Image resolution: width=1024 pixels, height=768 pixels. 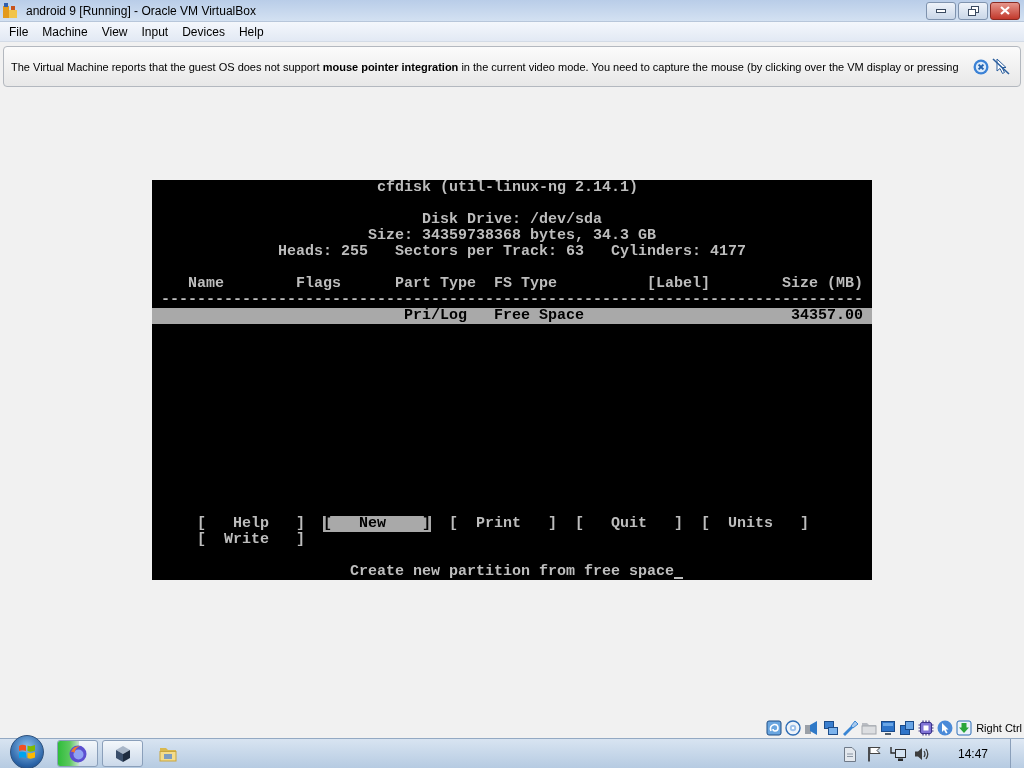 What do you see at coordinates (10, 10) in the screenshot?
I see `app-icon` at bounding box center [10, 10].